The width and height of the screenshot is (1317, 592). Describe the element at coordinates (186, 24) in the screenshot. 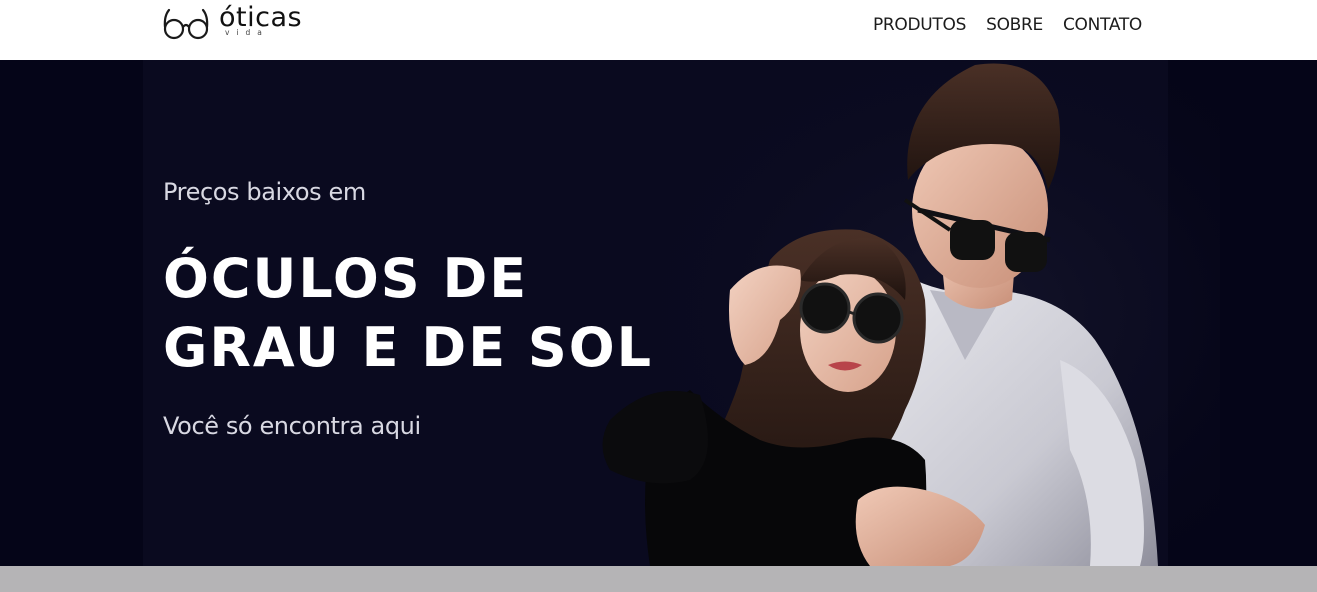

I see `glasses-icon` at that location.